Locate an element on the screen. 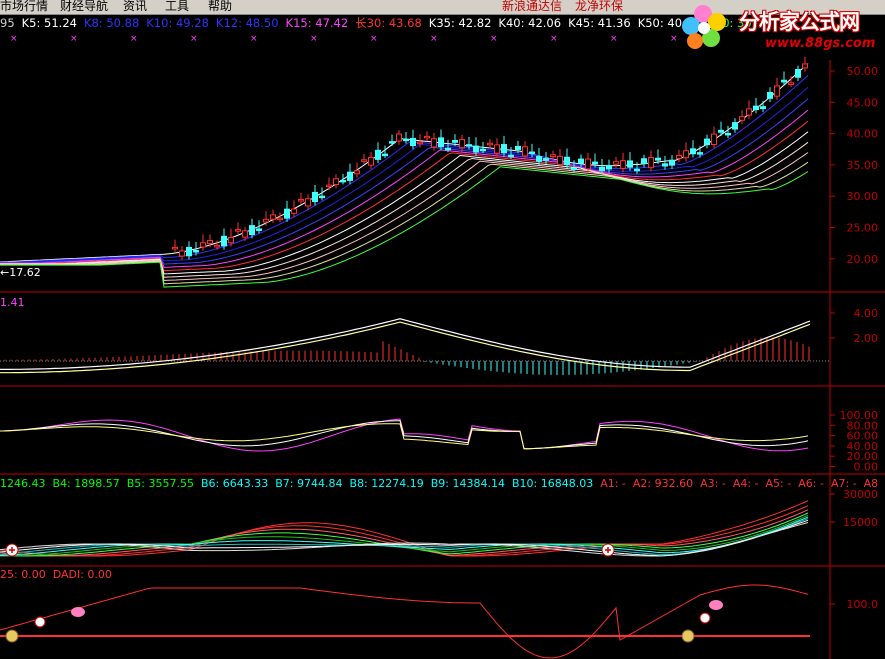  wave-value-8: A1: - is located at coordinates (613, 483).